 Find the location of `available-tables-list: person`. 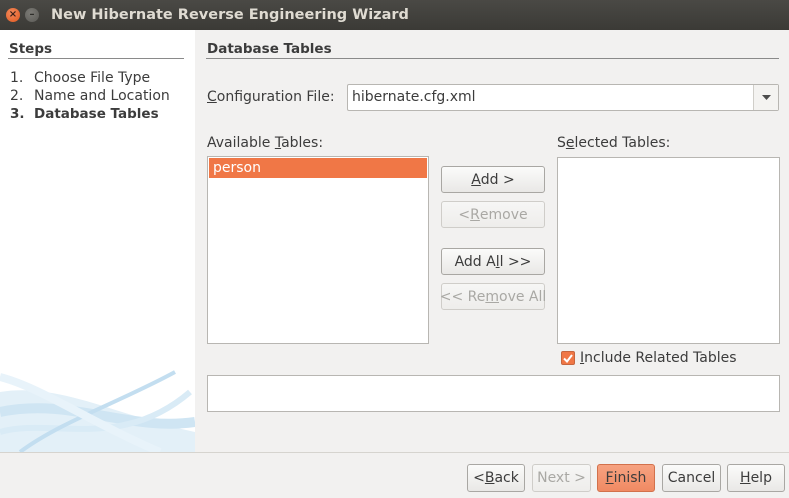

available-tables-list: person is located at coordinates (318, 250).